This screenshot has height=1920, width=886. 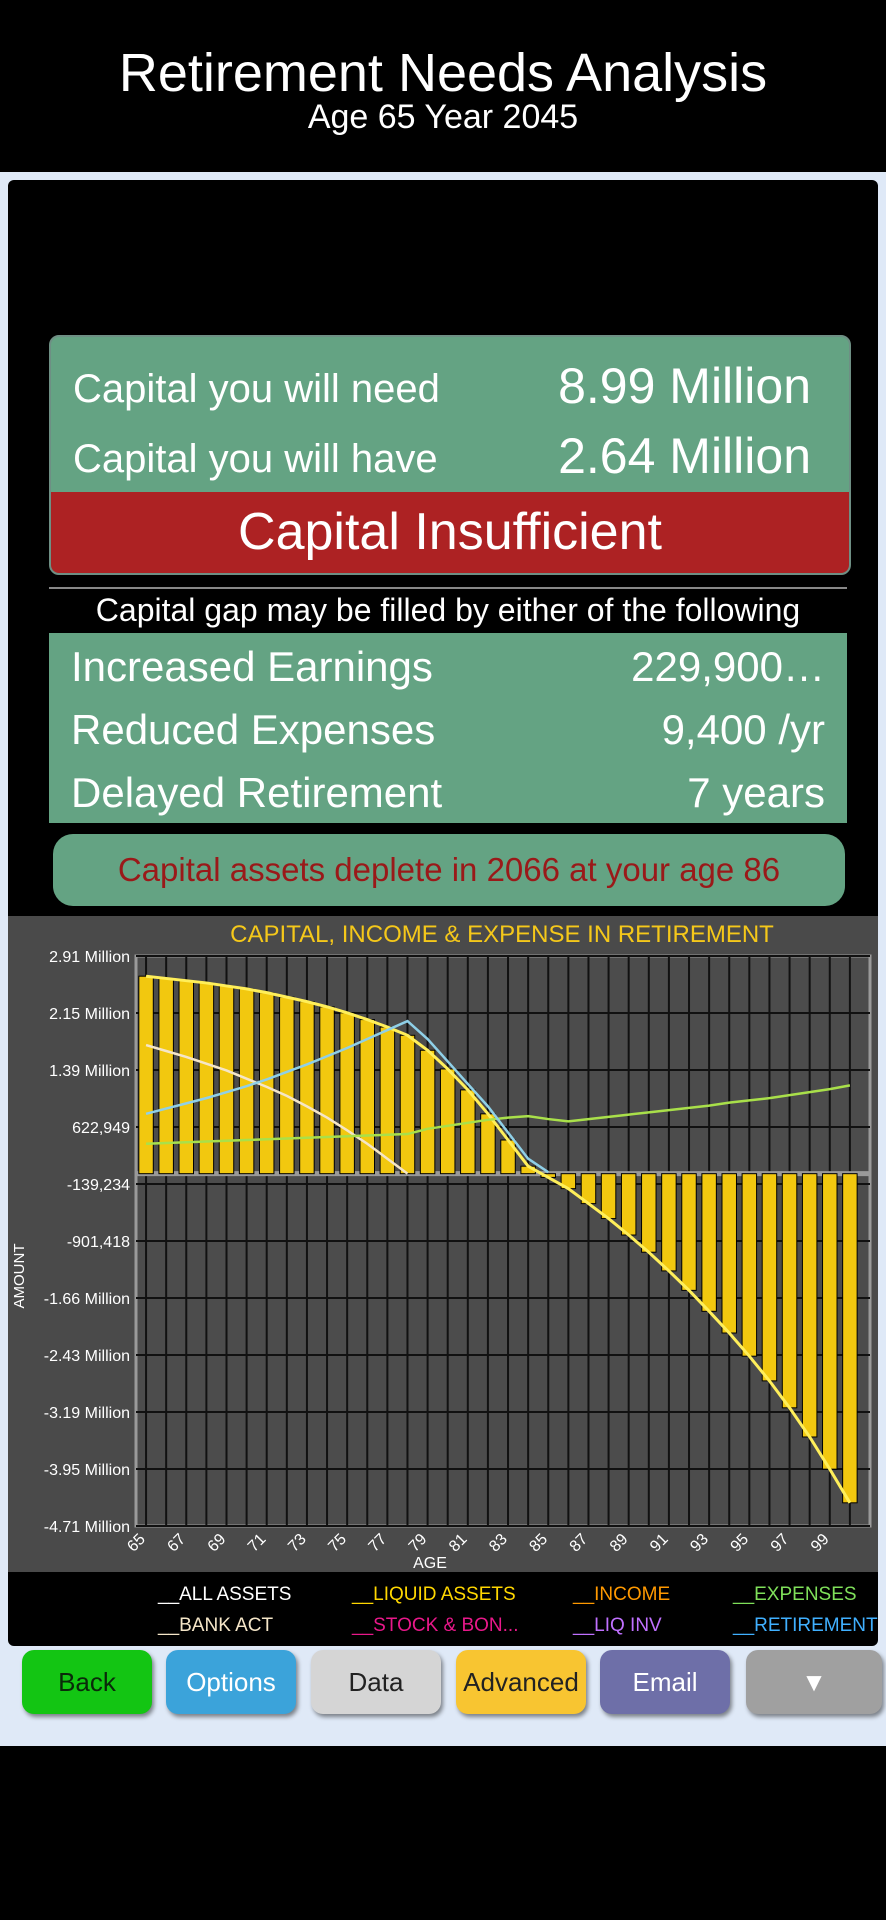 I want to click on legend-item: __ALL ASSETS, so click(x=225, y=1594).